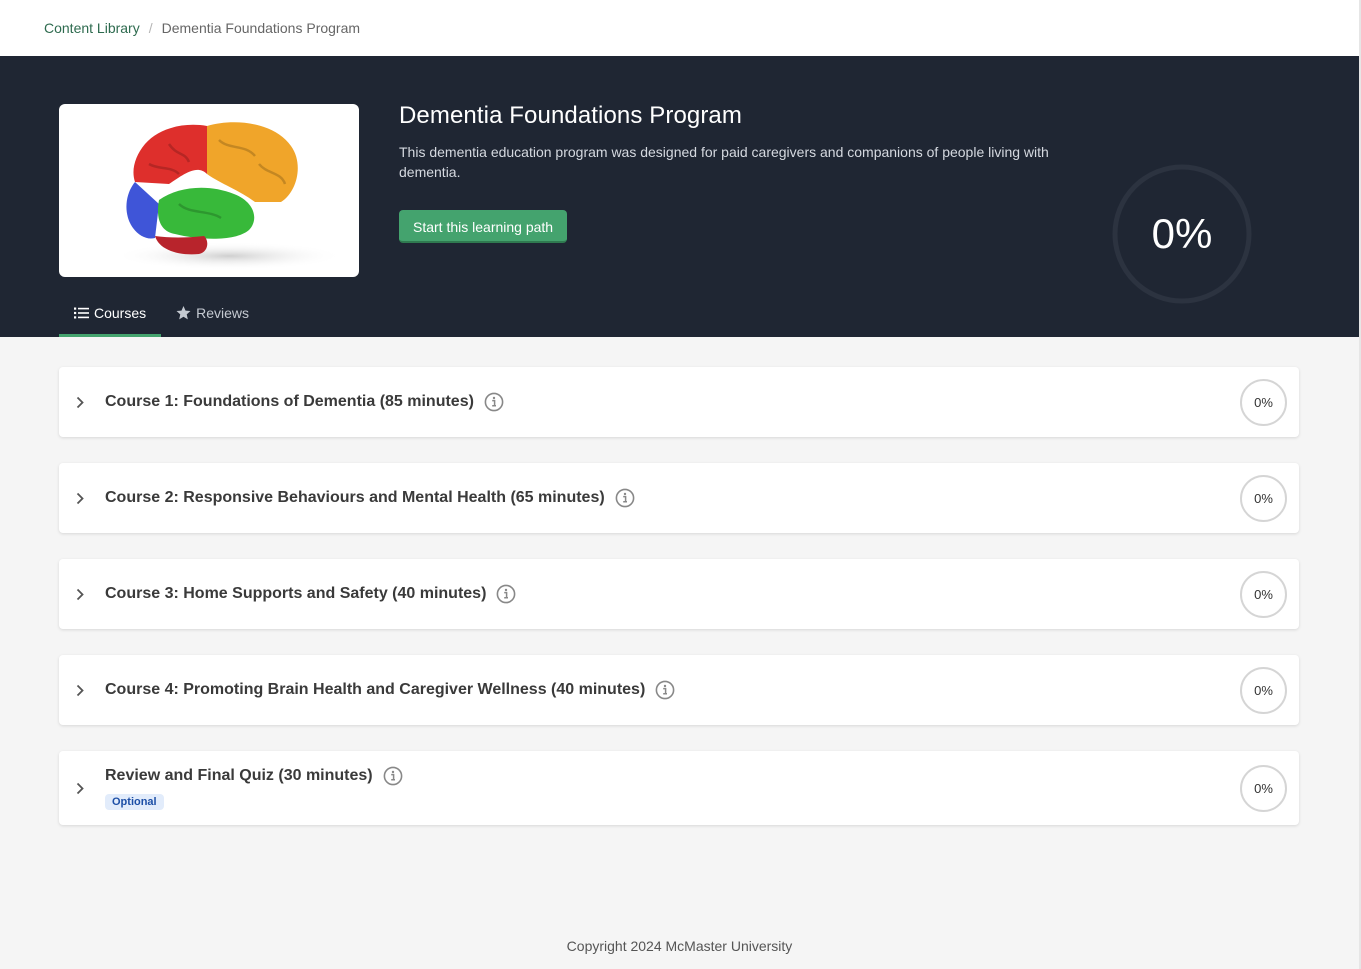 The height and width of the screenshot is (969, 1361). I want to click on program-tabs: Courses Reviews, so click(161, 312).